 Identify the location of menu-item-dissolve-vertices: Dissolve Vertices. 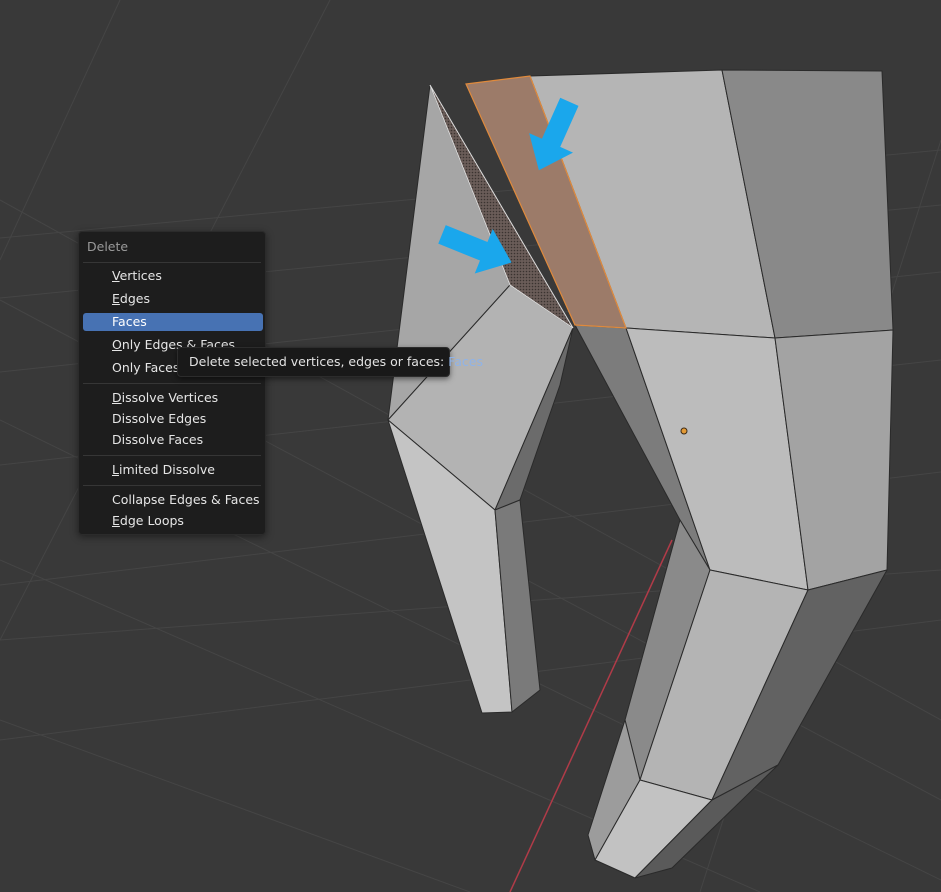
(173, 398).